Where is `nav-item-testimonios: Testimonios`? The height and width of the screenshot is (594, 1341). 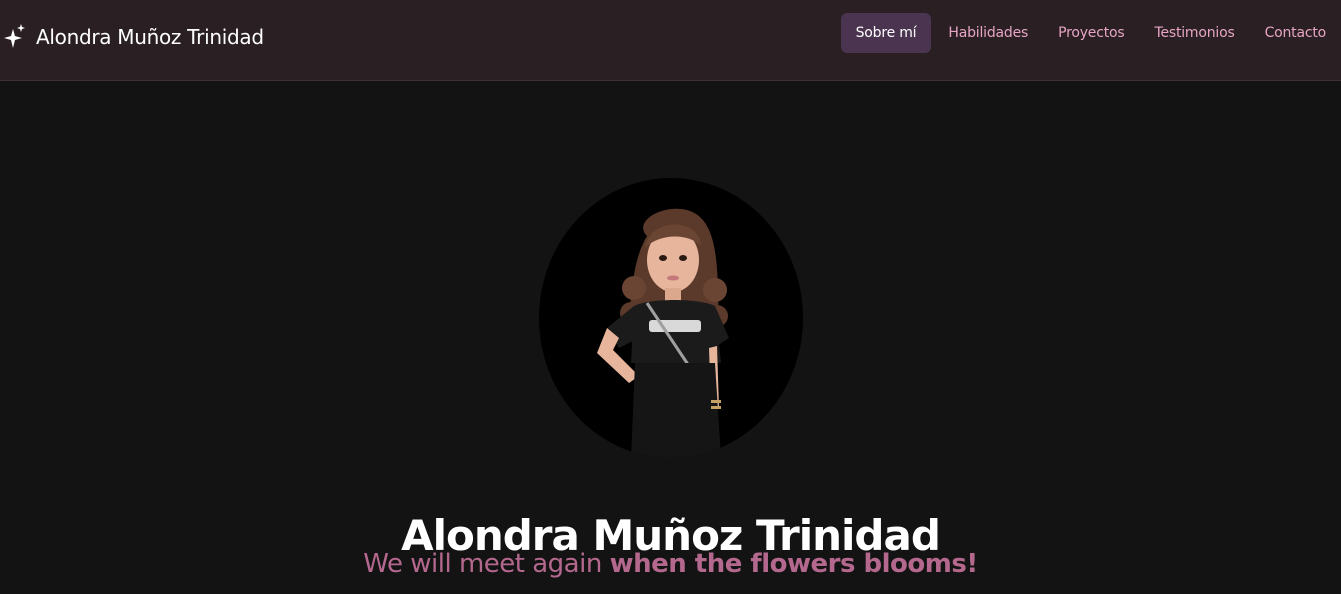 nav-item-testimonios: Testimonios is located at coordinates (1194, 33).